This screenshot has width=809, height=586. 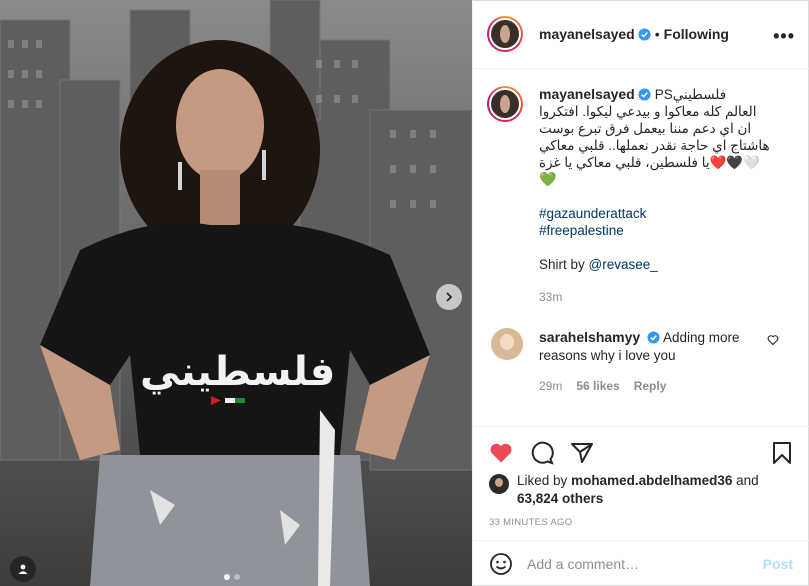 What do you see at coordinates (637, 563) in the screenshot?
I see `comment-input` at bounding box center [637, 563].